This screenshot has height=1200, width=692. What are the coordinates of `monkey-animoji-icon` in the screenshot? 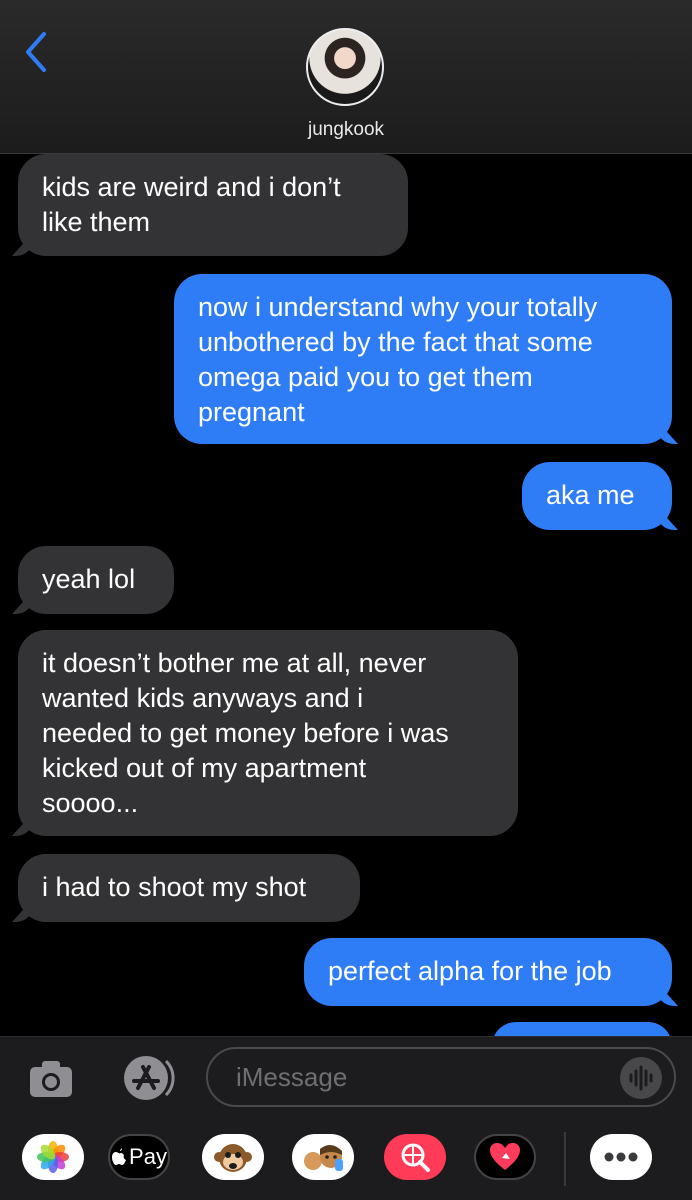 It's located at (233, 1158).